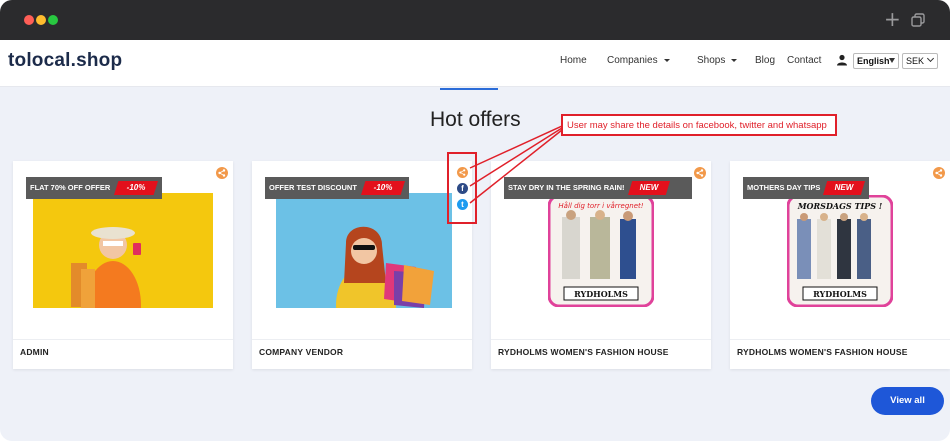  What do you see at coordinates (53, 20) in the screenshot?
I see `maximize-window-button` at bounding box center [53, 20].